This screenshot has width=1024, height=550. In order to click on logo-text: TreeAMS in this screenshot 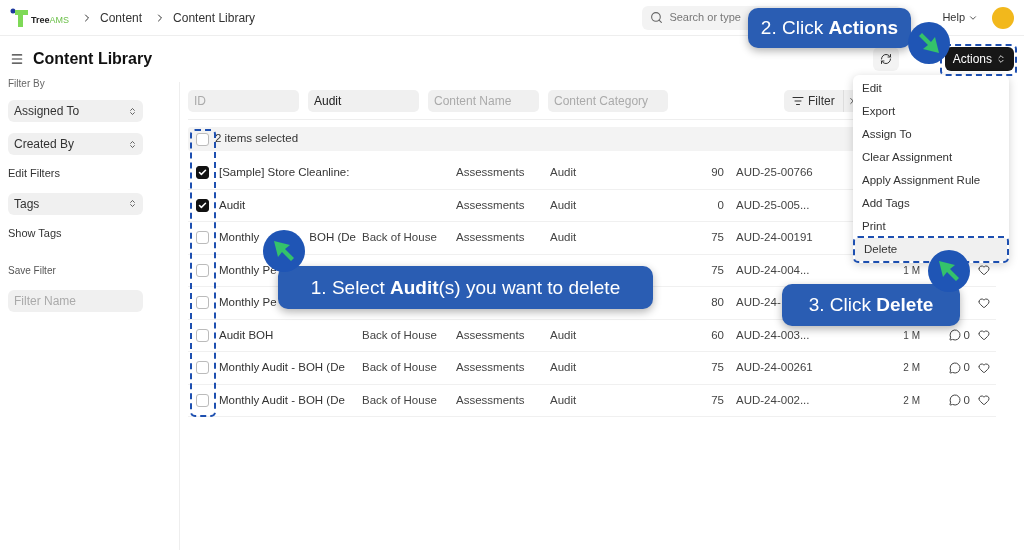, I will do `click(50, 20)`.